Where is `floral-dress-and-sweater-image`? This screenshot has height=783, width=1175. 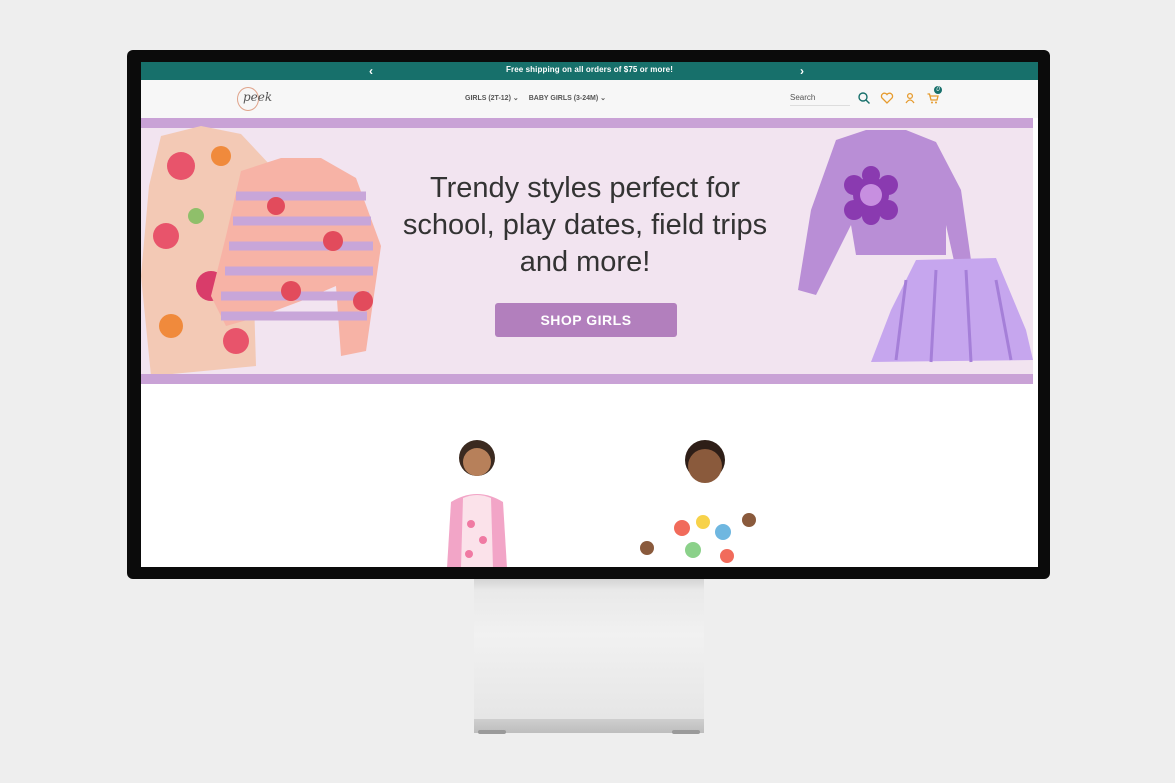
floral-dress-and-sweater-image is located at coordinates (261, 251).